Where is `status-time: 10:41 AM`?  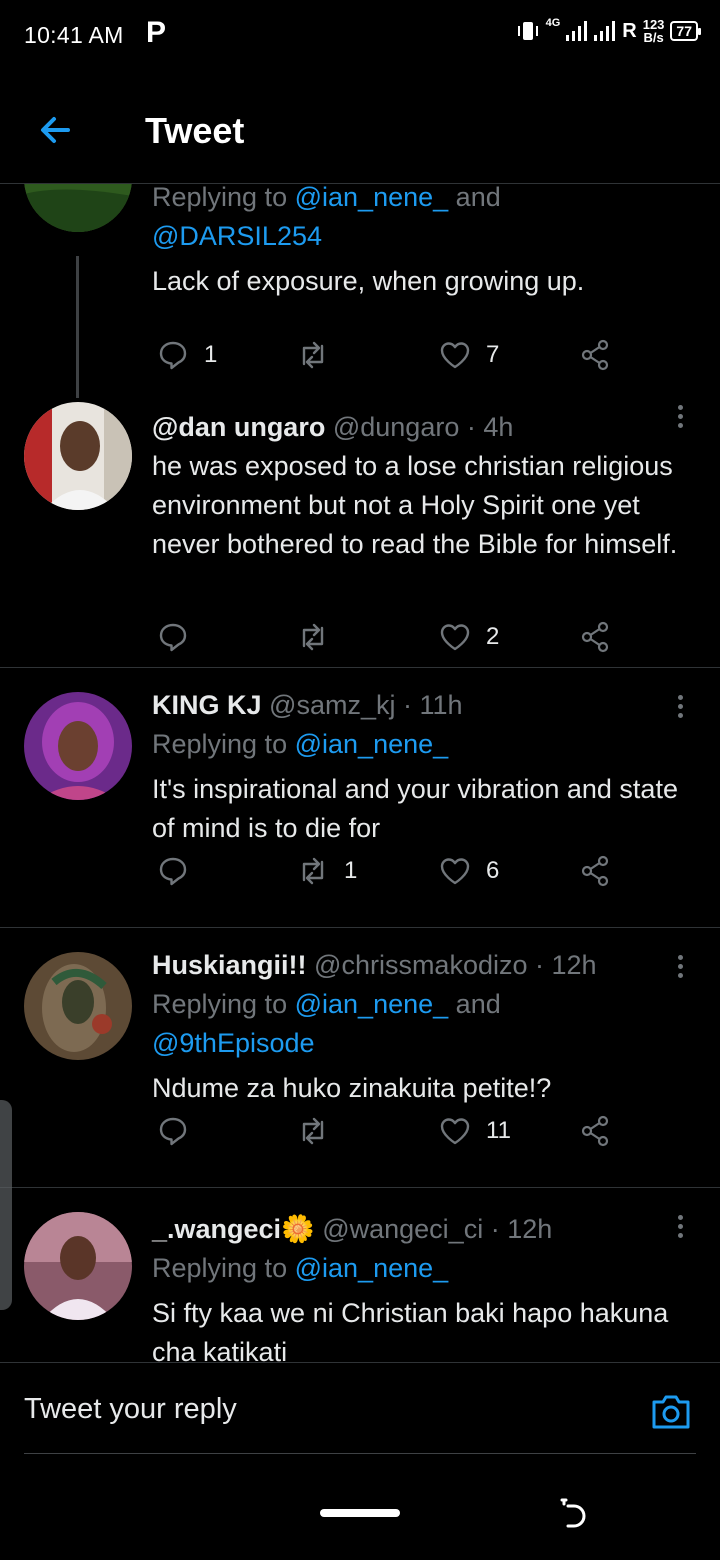 status-time: 10:41 AM is located at coordinates (74, 35).